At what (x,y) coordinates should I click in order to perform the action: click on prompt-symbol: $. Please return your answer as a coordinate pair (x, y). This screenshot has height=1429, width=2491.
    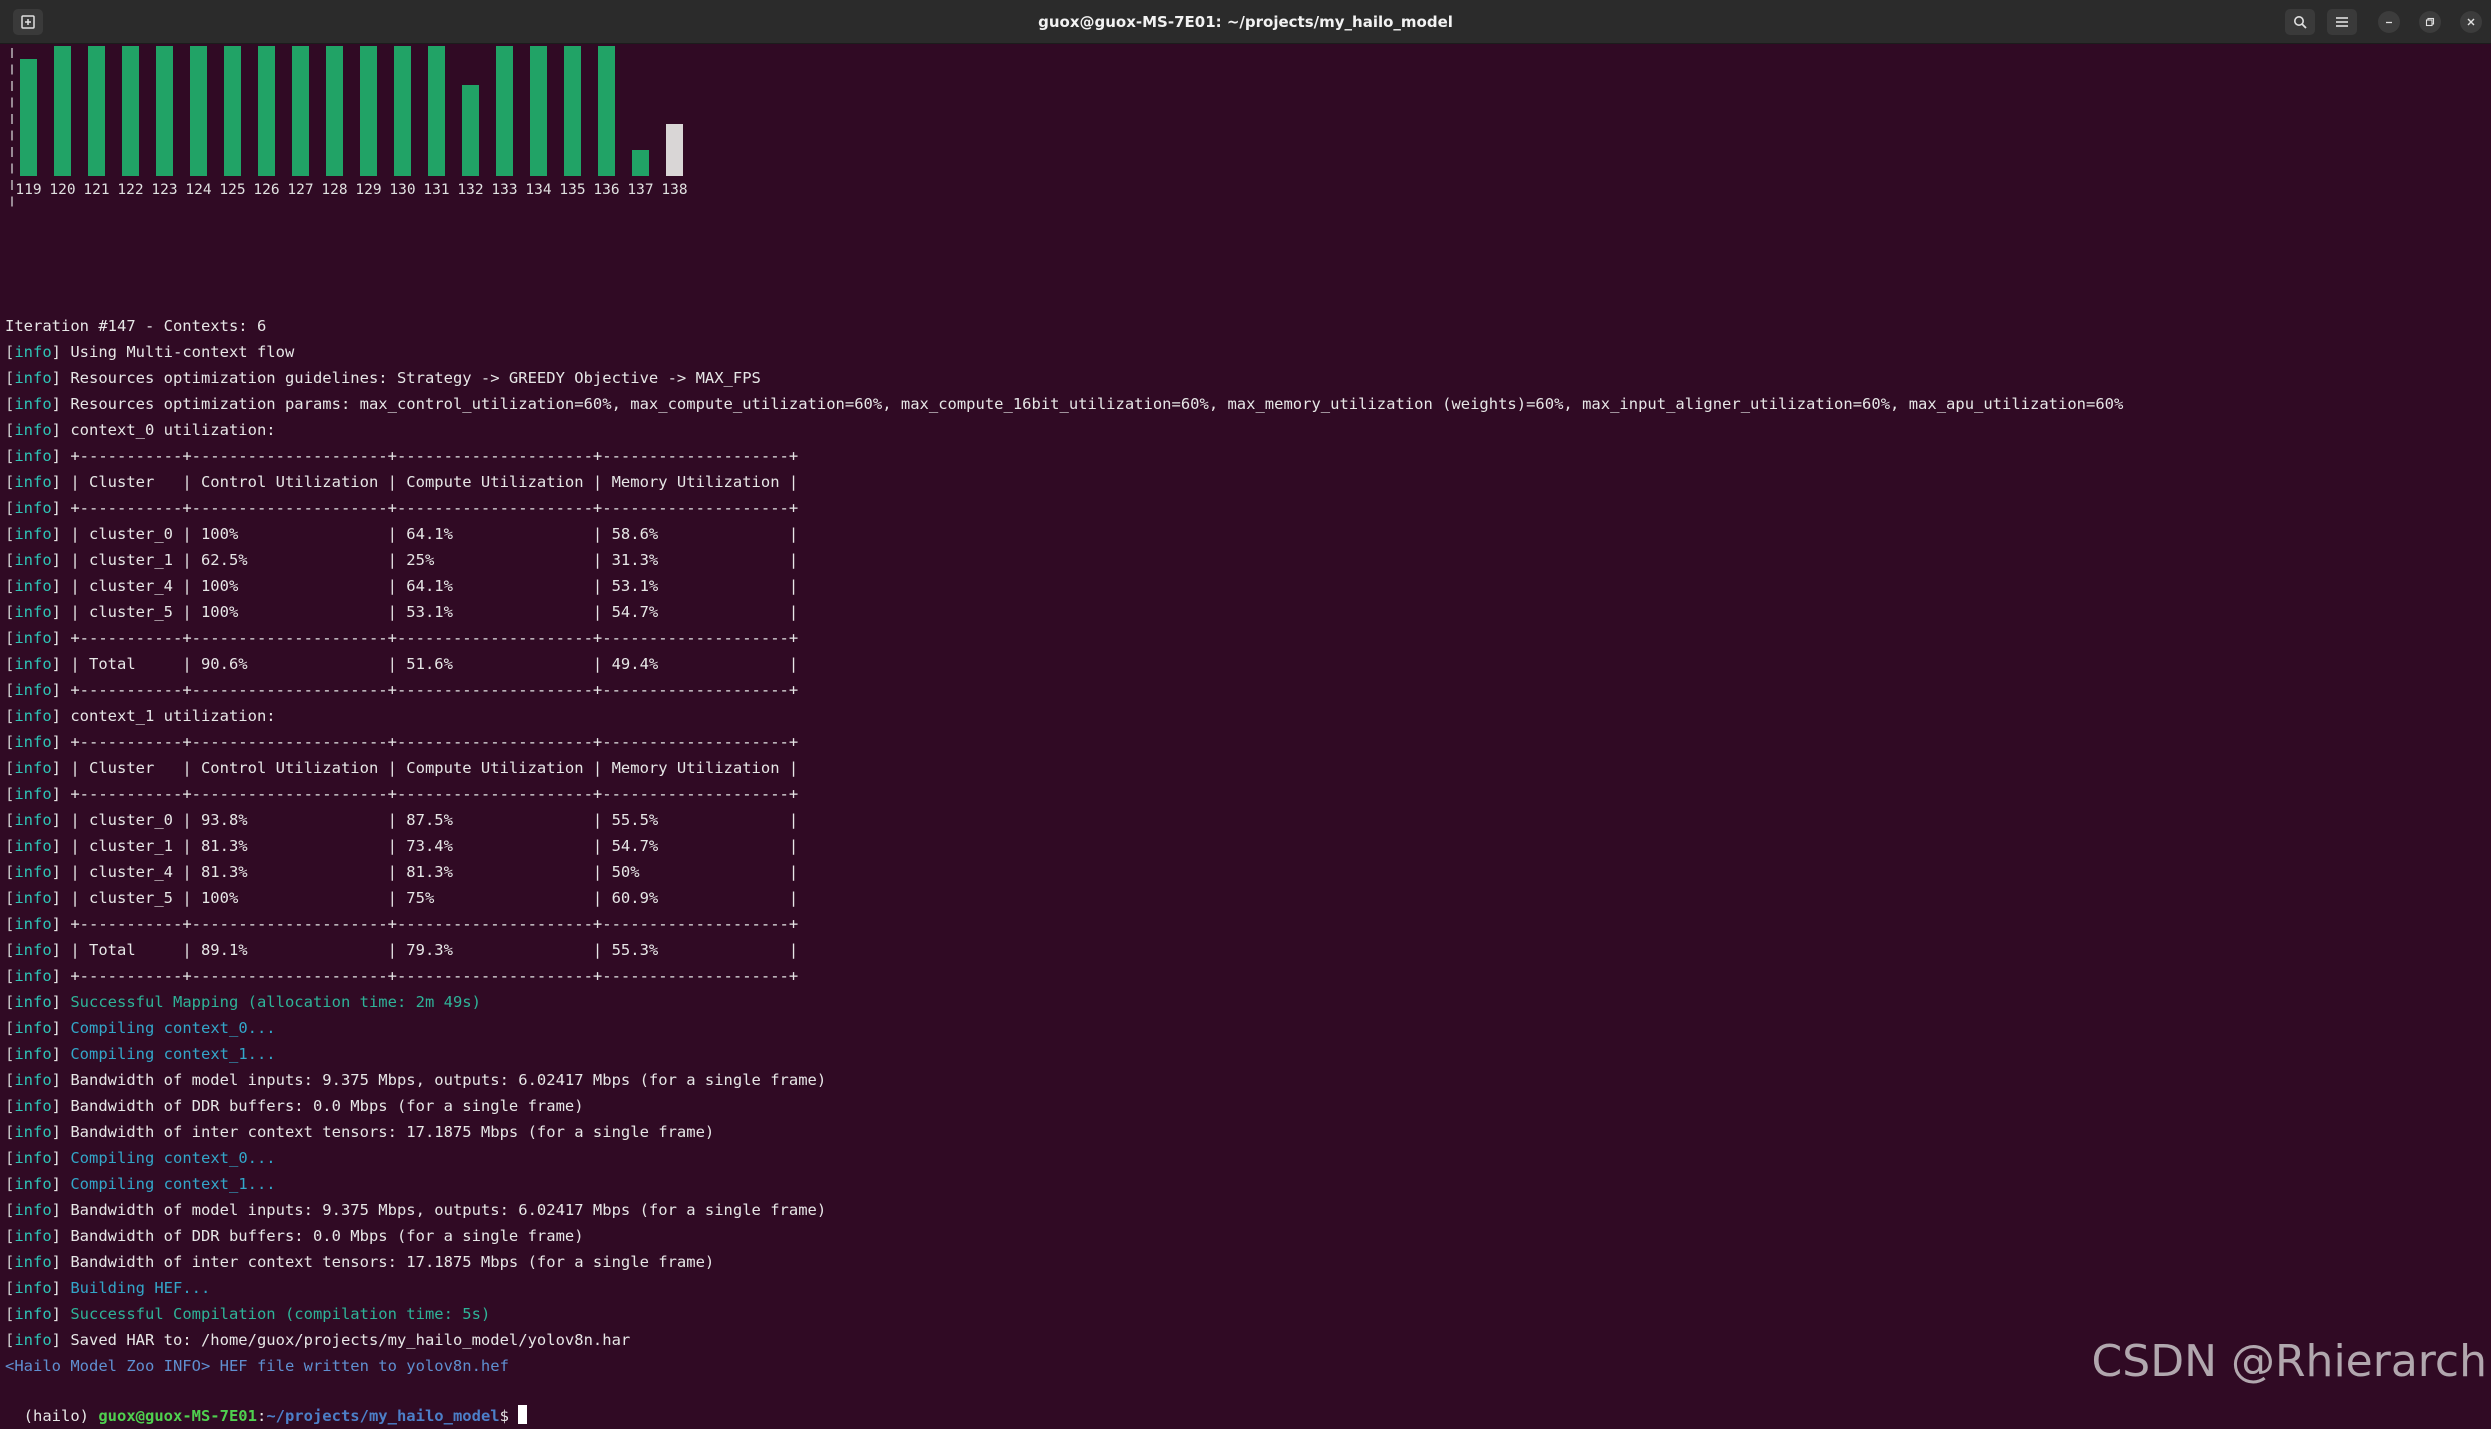
    Looking at the image, I should click on (509, 1416).